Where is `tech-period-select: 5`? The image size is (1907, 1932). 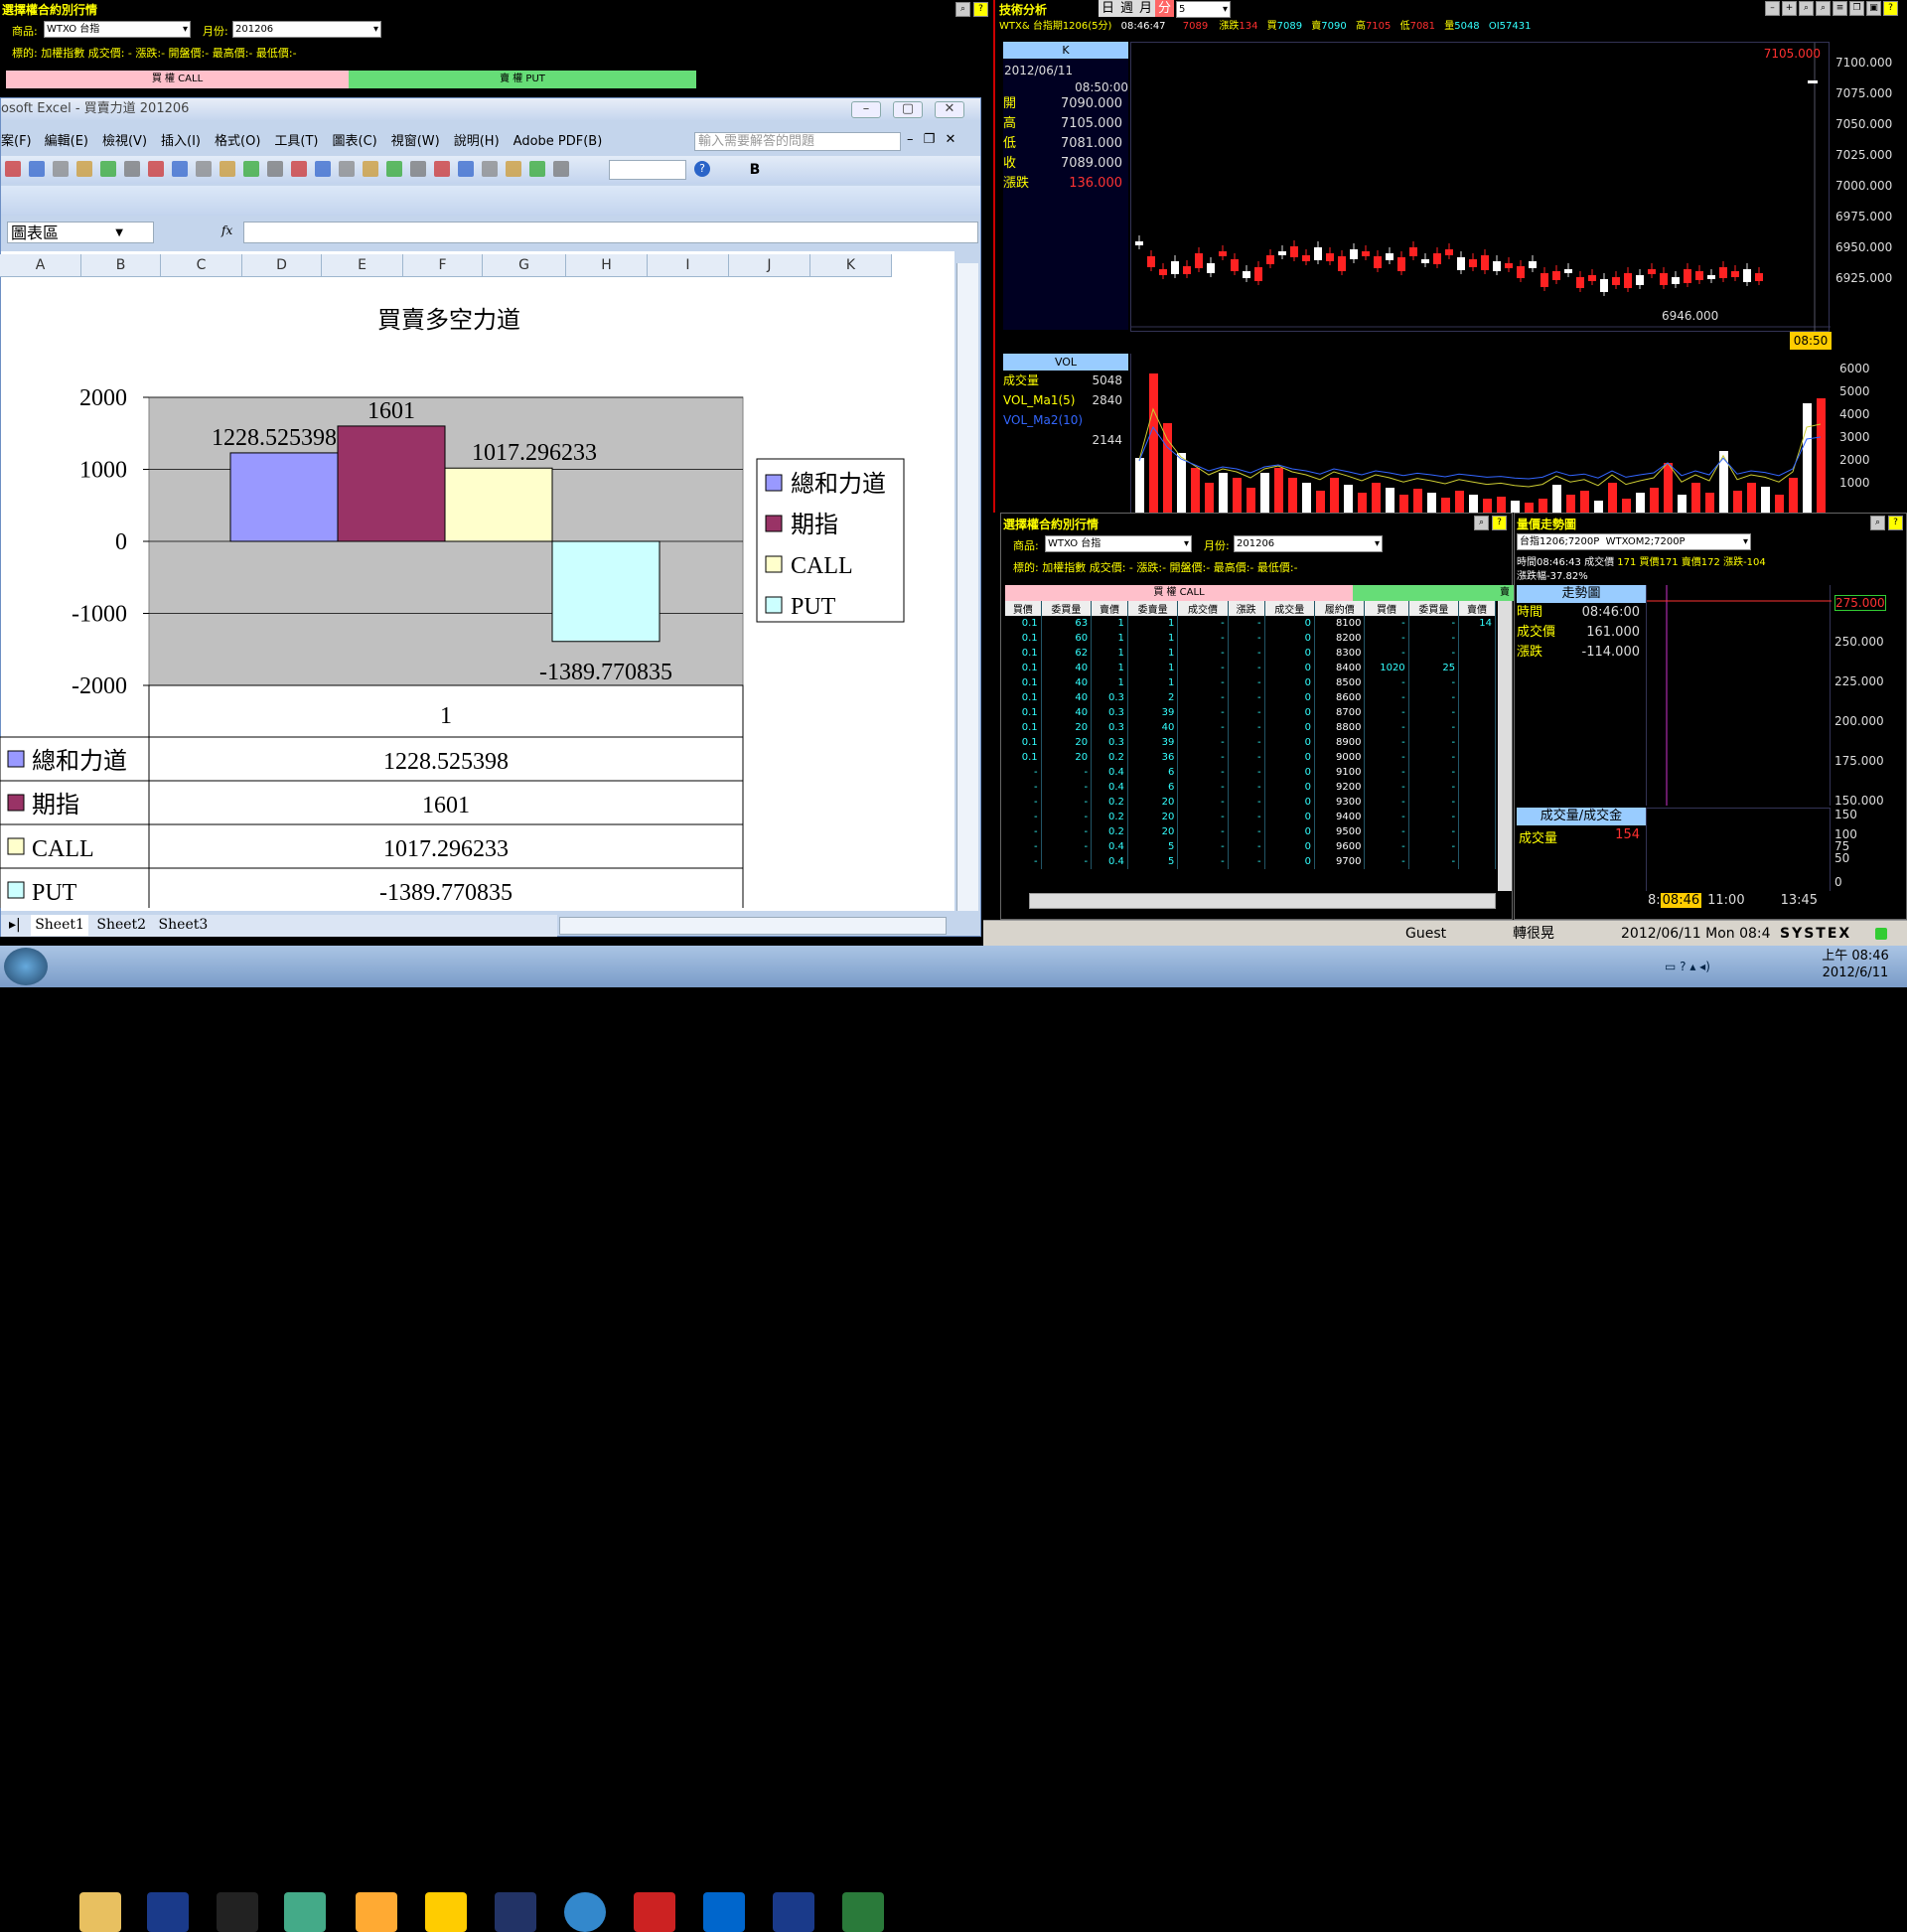
tech-period-select: 5 is located at coordinates (1203, 9).